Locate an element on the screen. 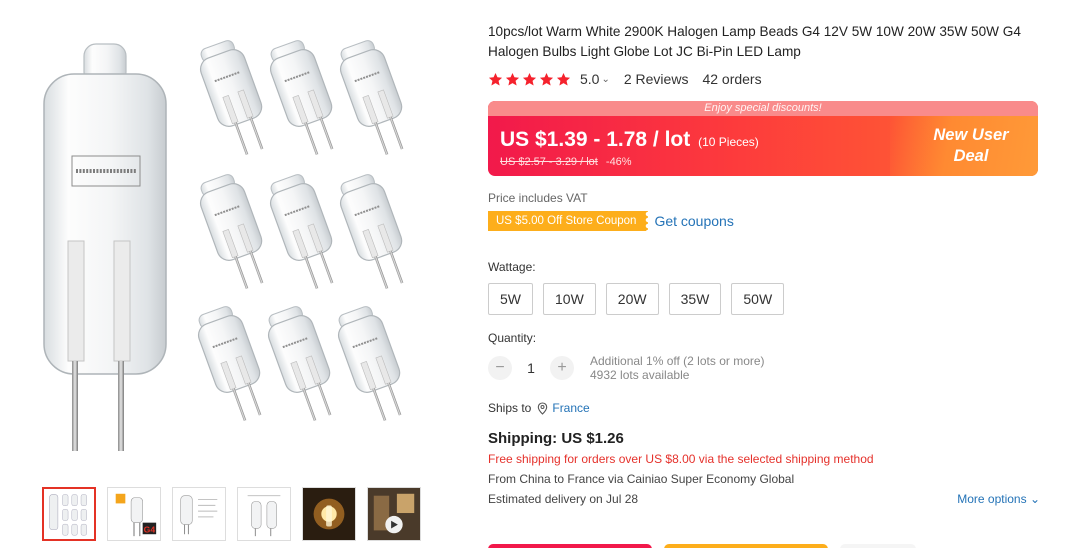  wattage-option-50w: 50W is located at coordinates (758, 299).